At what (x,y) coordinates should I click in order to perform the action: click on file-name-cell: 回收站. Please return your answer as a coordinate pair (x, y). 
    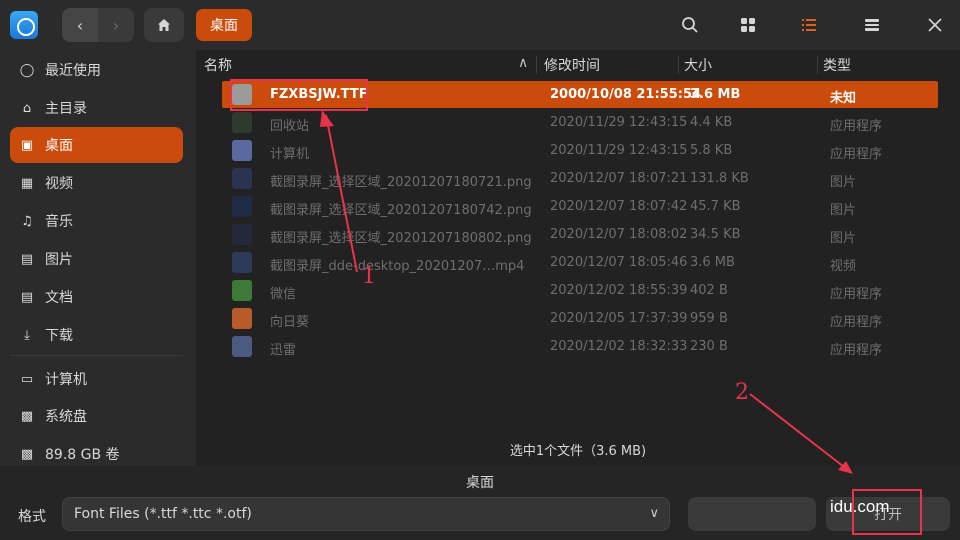
    Looking at the image, I should click on (290, 126).